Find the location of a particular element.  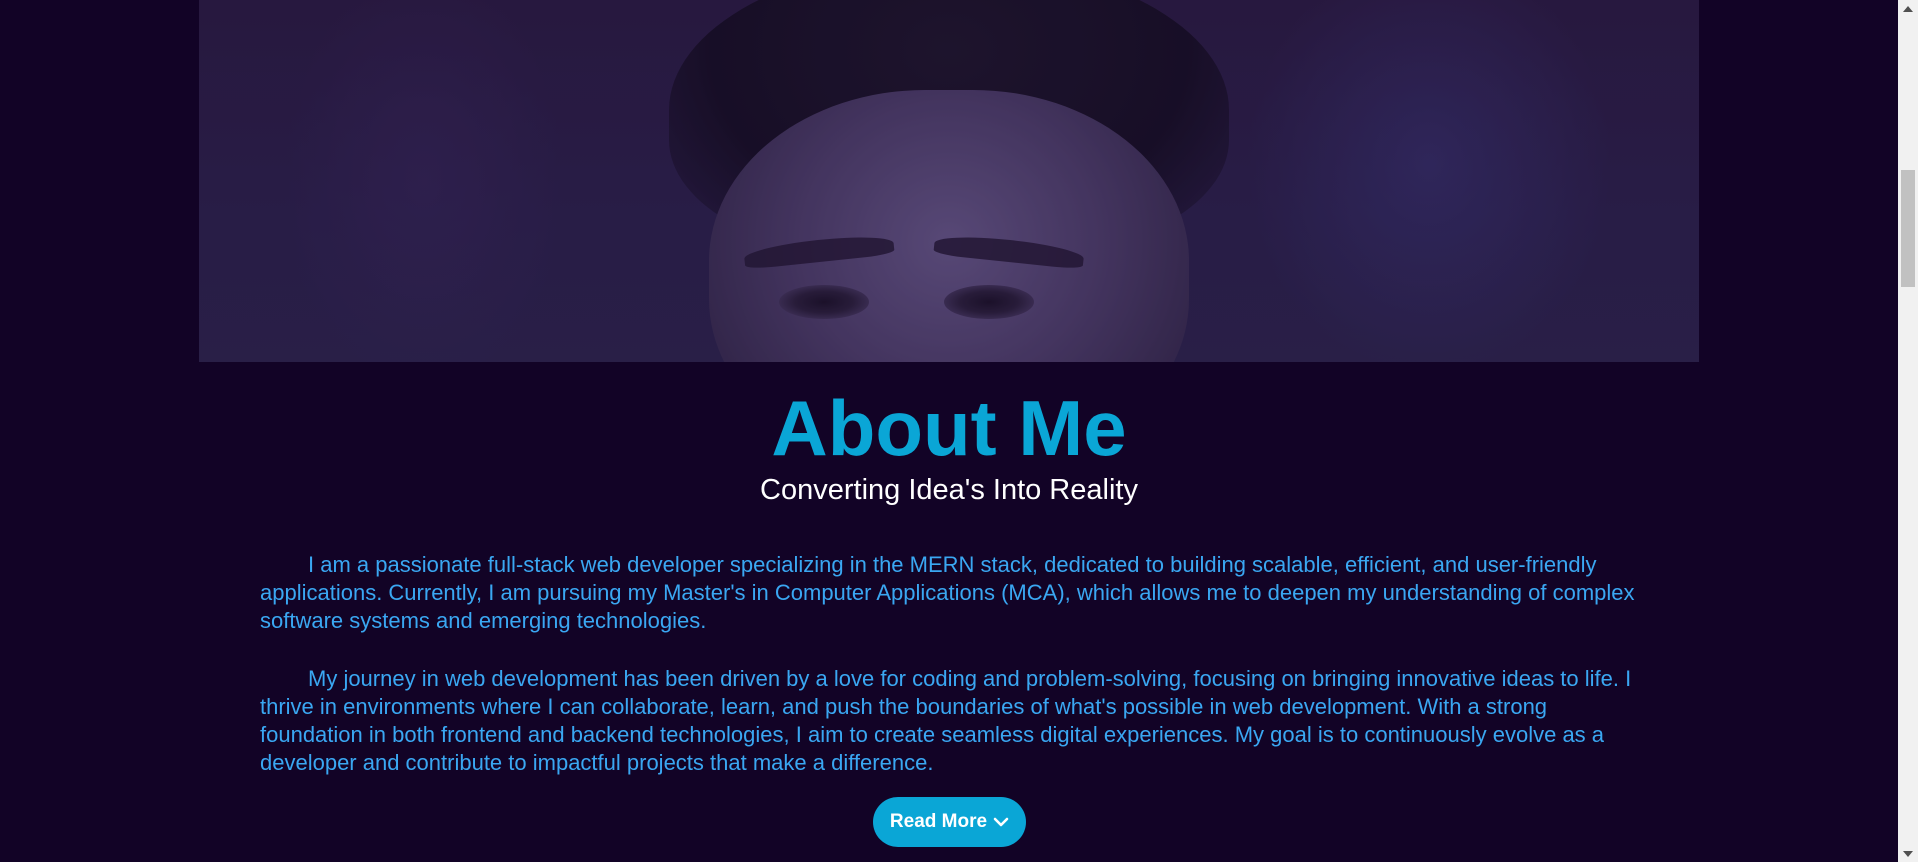

read-more-button: Read More is located at coordinates (949, 822).